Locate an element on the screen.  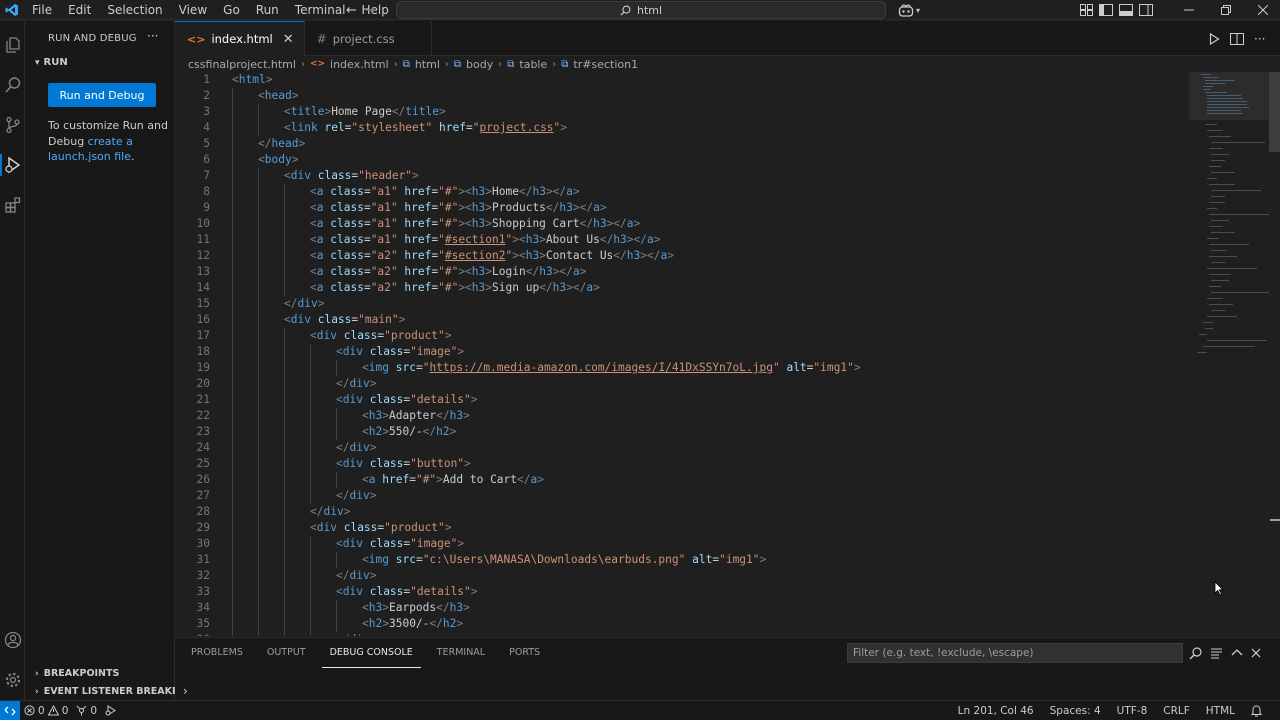
end-of-line: CRLF is located at coordinates (1176, 711).